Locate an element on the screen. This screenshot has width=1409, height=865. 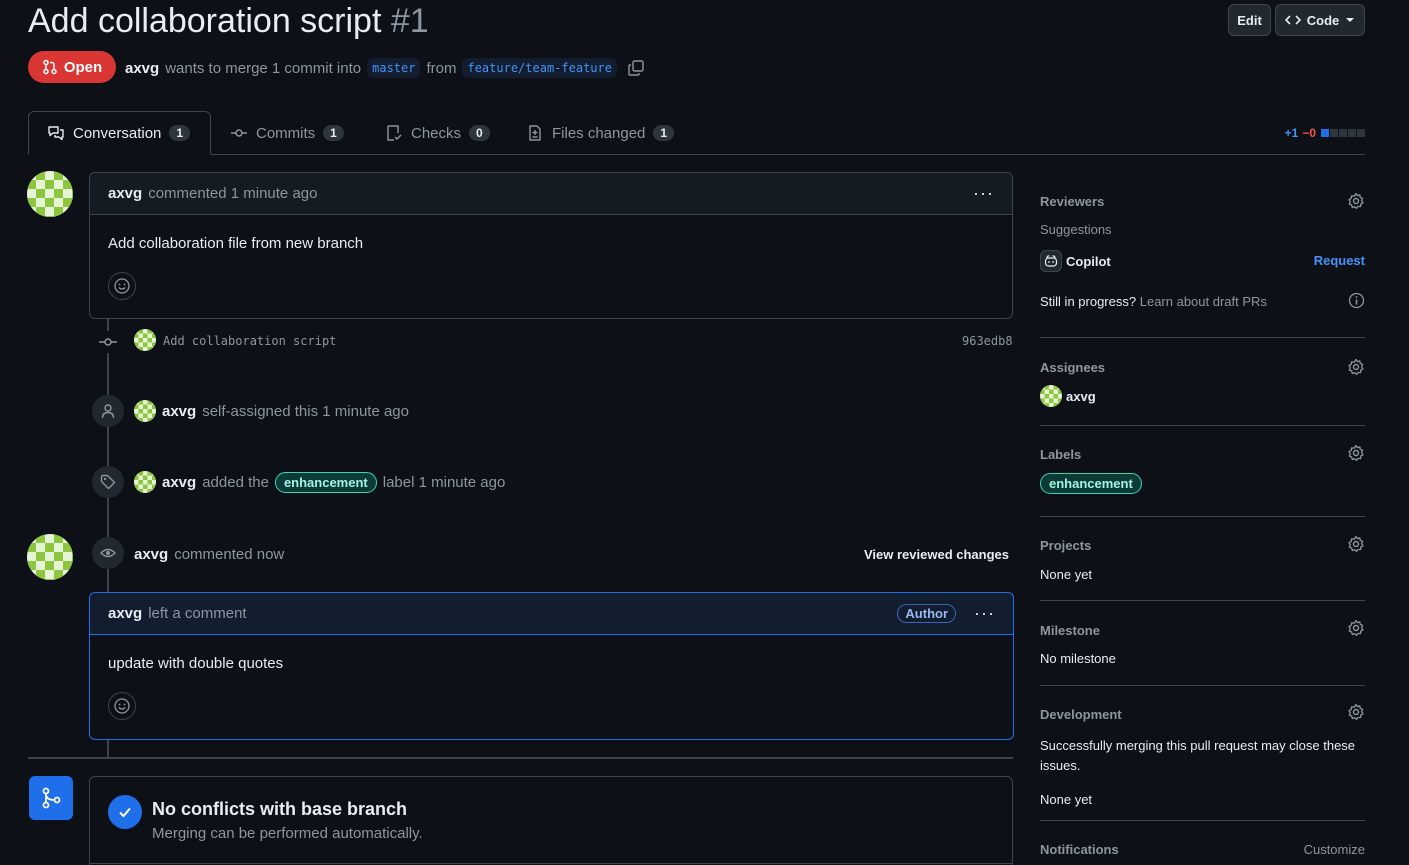
event-time: label 1 minute ago is located at coordinates (444, 482).